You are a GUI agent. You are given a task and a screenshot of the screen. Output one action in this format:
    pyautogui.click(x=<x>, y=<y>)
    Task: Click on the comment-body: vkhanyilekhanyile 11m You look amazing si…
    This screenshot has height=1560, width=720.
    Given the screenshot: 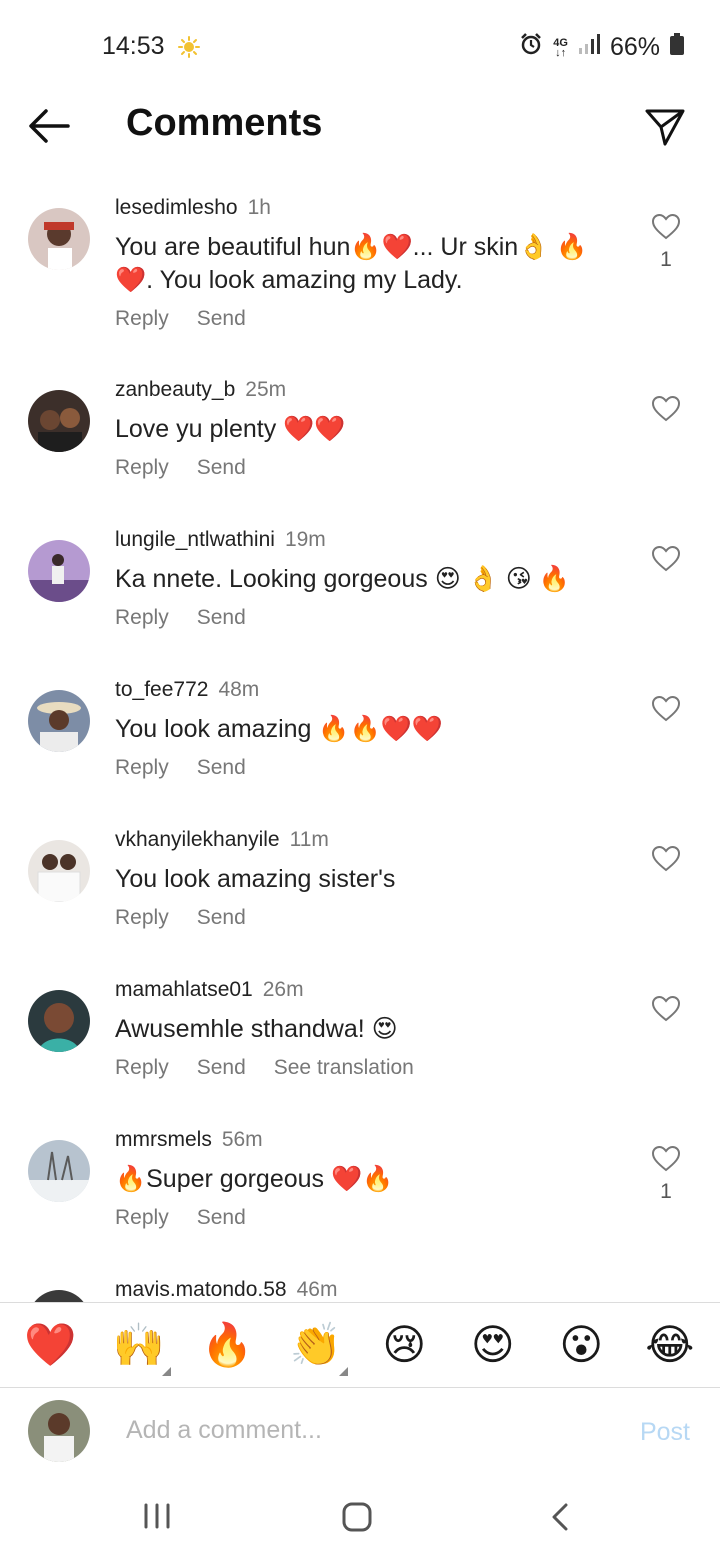 What is the action you would take?
    pyautogui.click(x=365, y=879)
    